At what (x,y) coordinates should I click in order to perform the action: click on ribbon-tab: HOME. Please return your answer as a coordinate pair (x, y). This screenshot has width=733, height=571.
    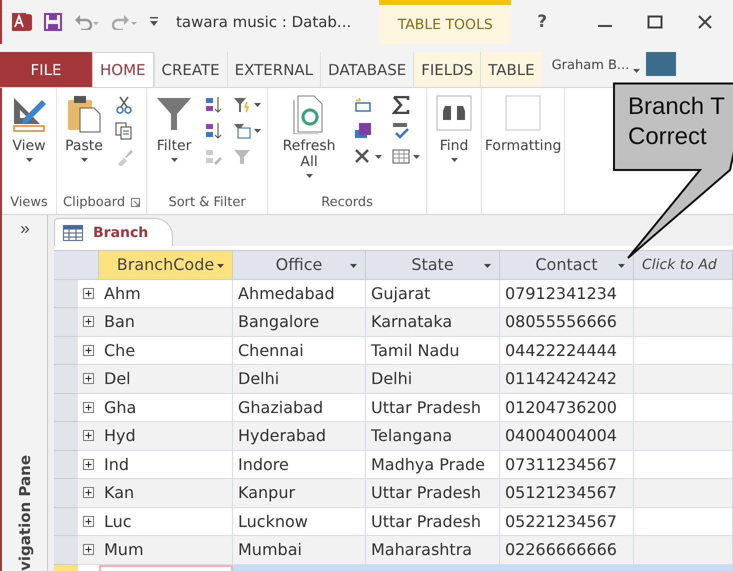
    Looking at the image, I should click on (123, 69).